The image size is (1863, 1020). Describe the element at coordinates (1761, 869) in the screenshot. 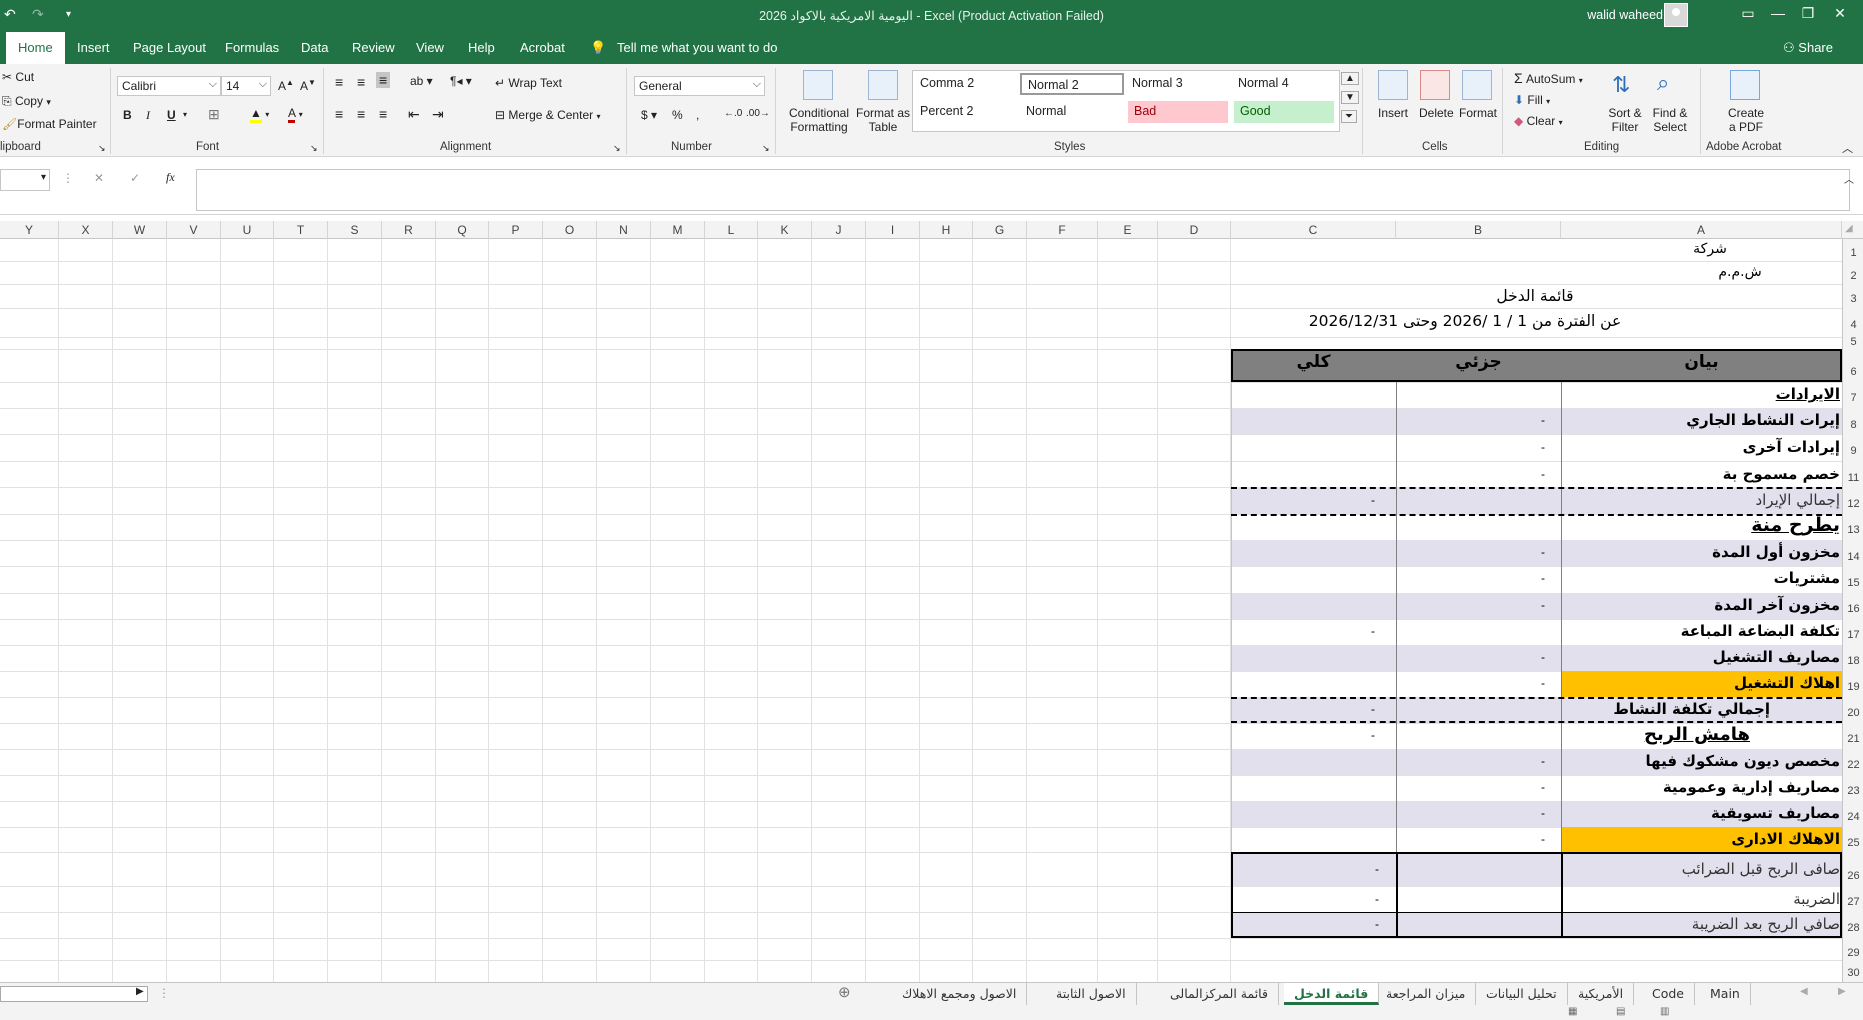

I see `line-label: صافى الربح قبل الضرائب` at that location.